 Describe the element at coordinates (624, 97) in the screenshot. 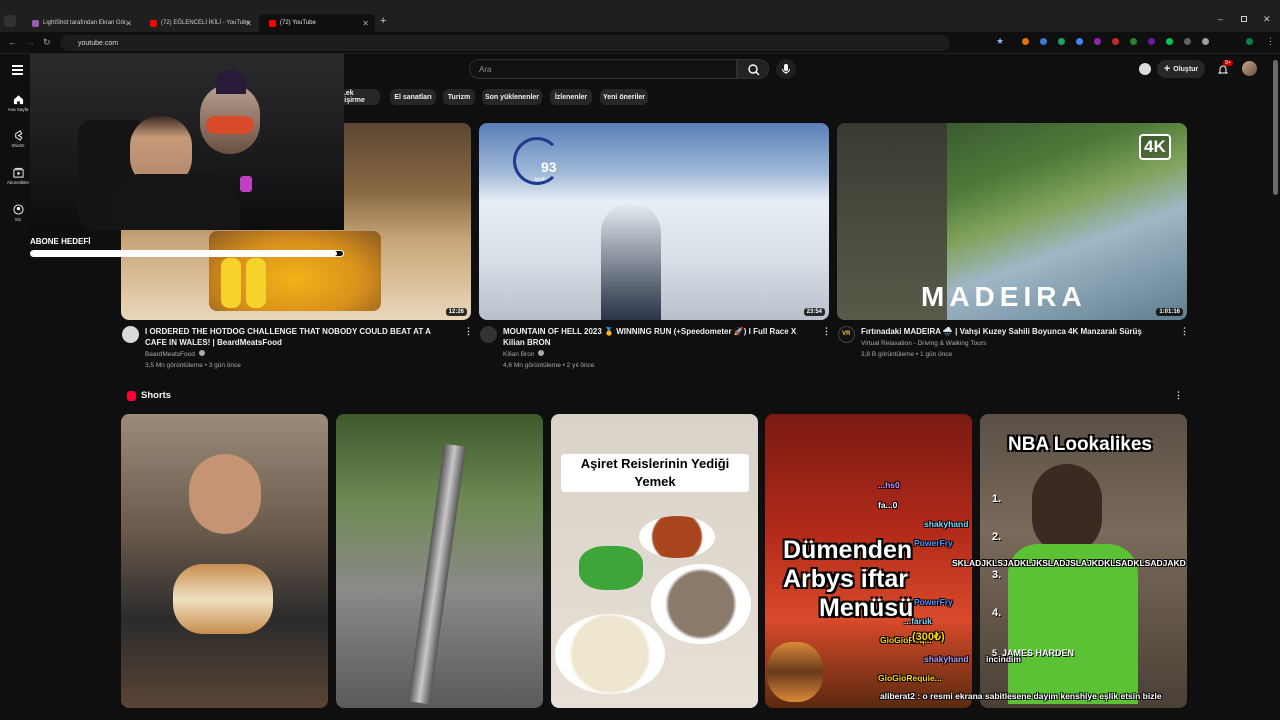

I see `chip-new-suggestions: Yeni öneriler` at that location.